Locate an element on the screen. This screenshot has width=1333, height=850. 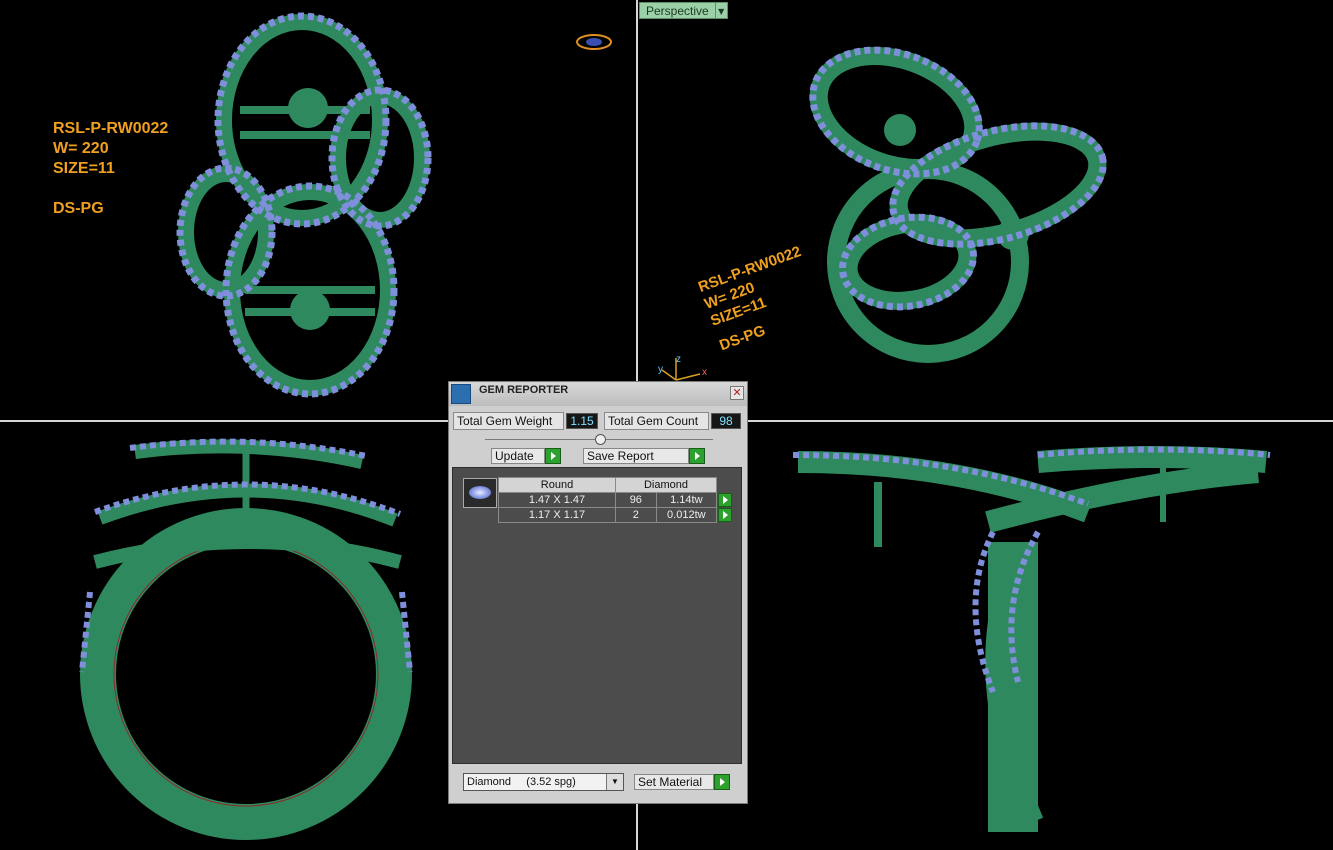
axis-z-label: z is located at coordinates (678, 359).